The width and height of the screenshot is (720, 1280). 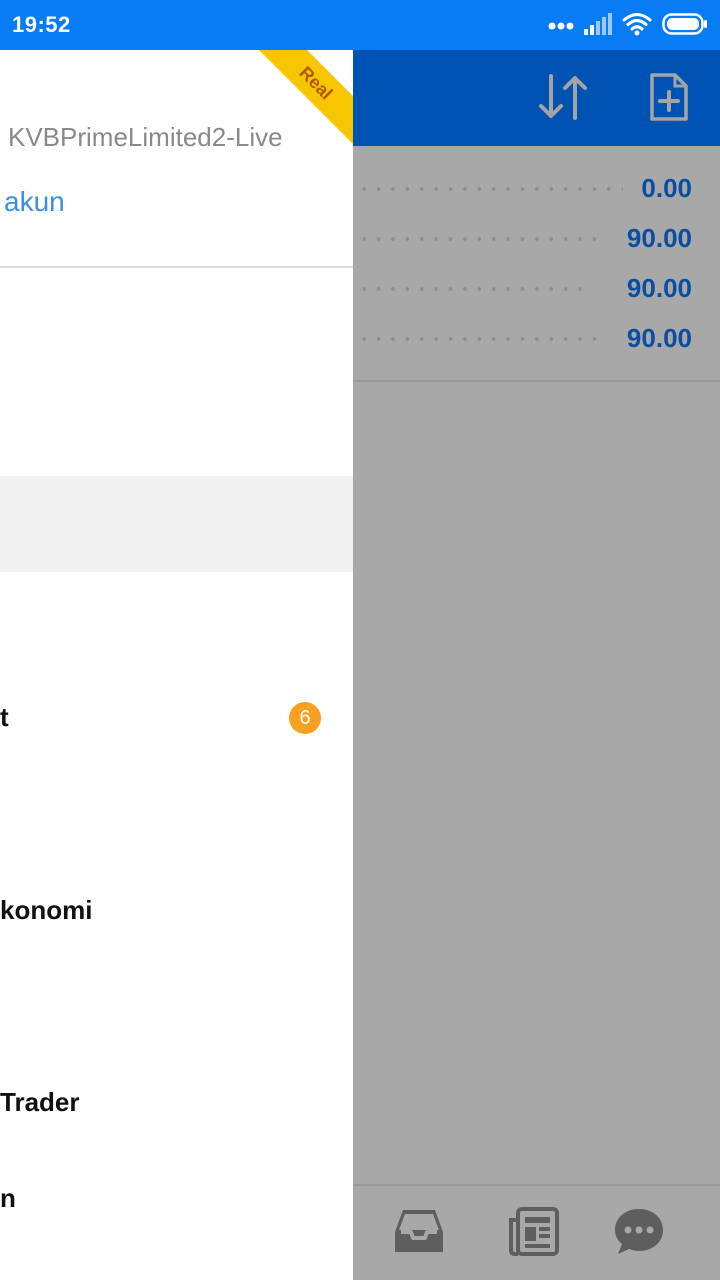 What do you see at coordinates (637, 26) in the screenshot?
I see `wifi-icon` at bounding box center [637, 26].